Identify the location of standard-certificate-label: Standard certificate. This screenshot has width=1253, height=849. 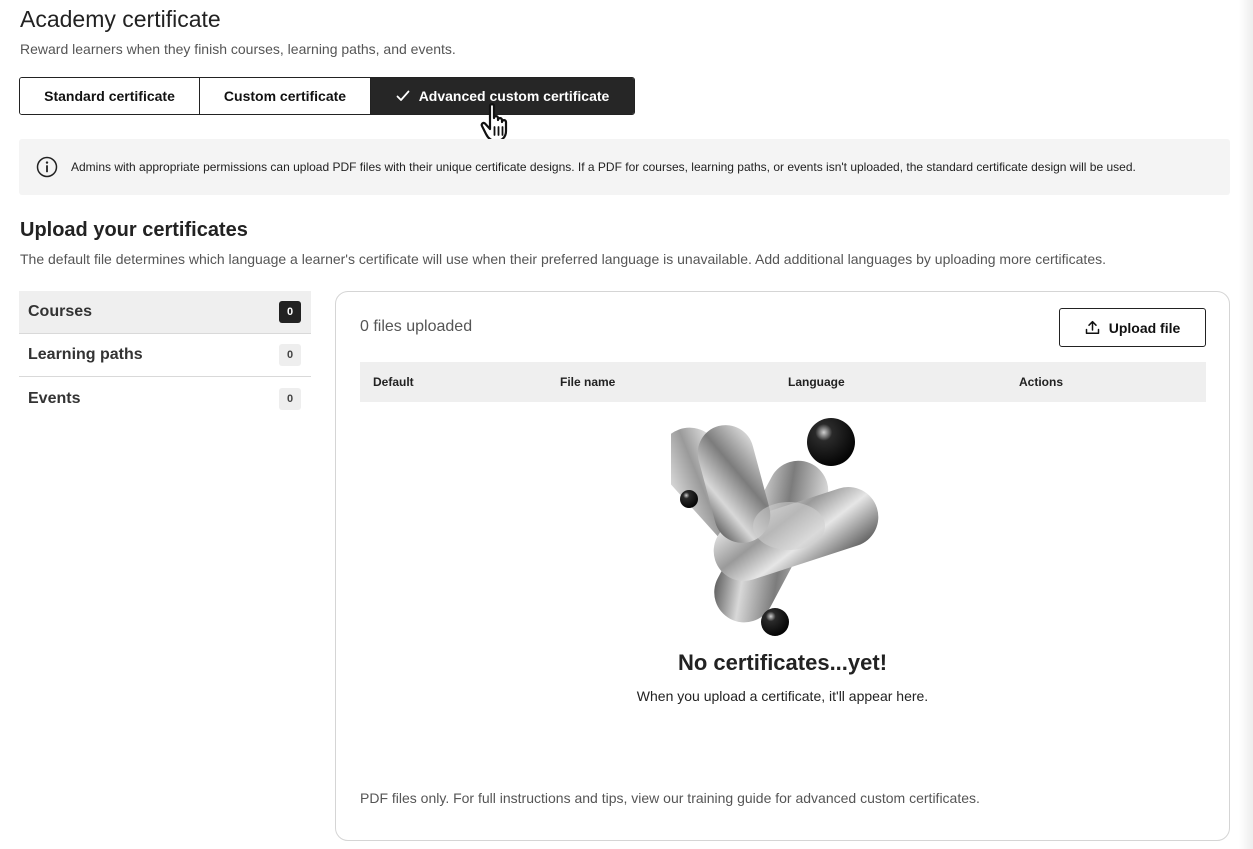
(109, 96).